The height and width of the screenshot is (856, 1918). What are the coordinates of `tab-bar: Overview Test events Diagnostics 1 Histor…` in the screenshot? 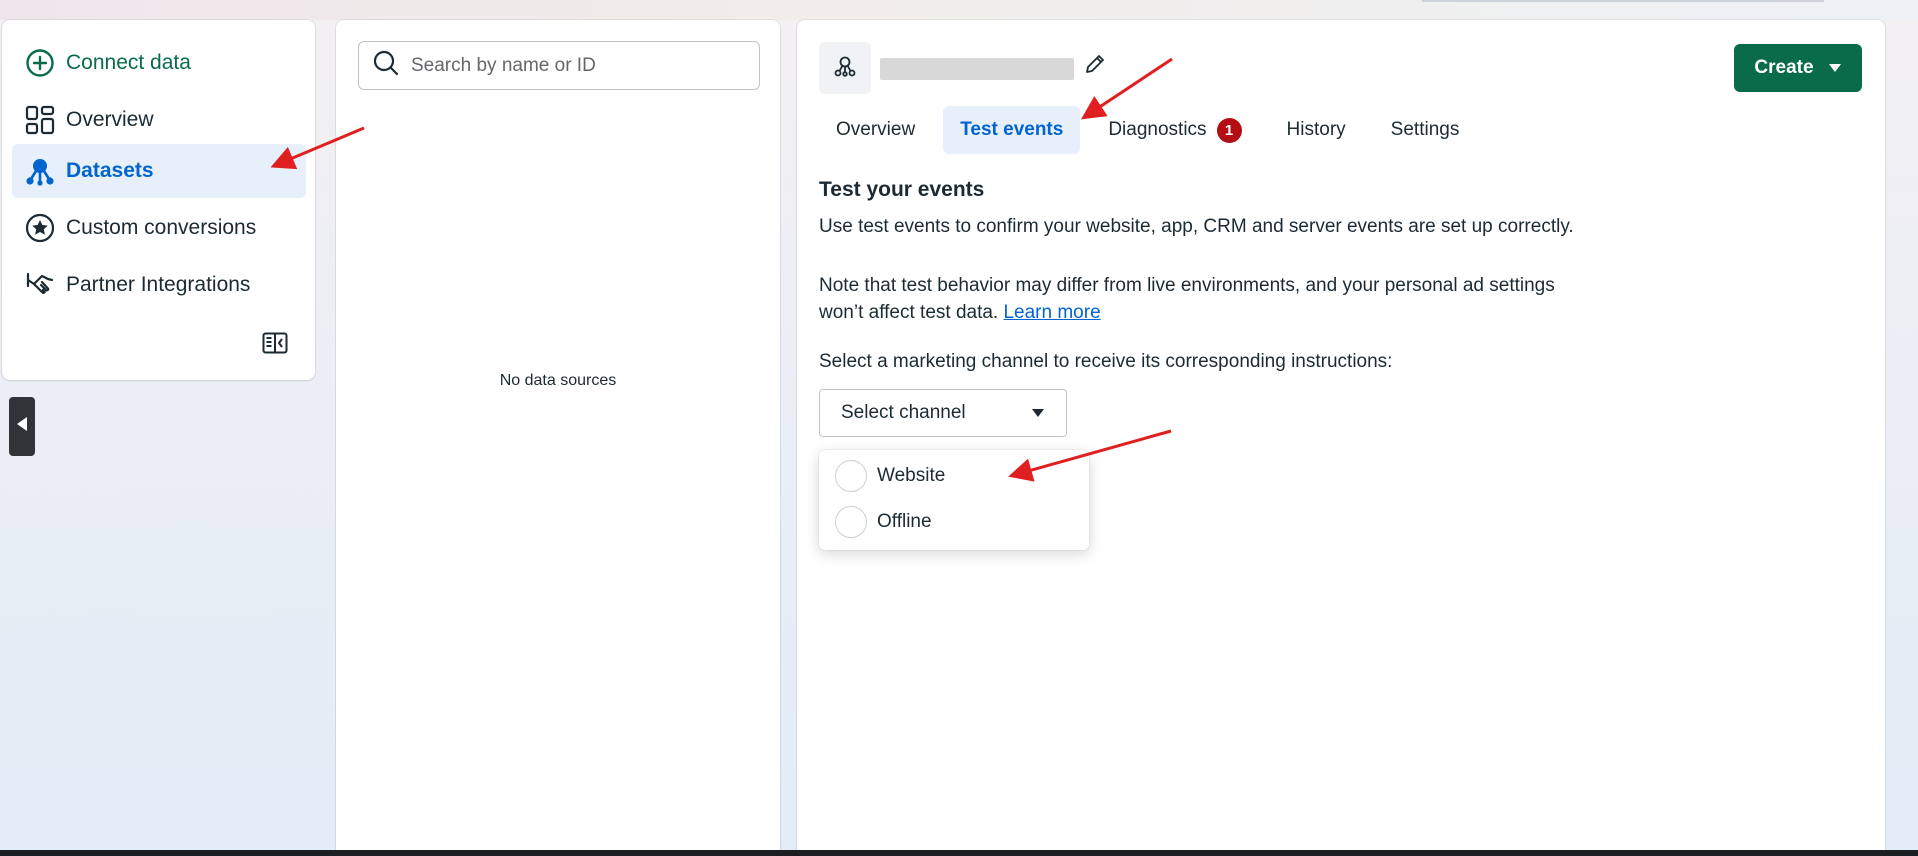 It's located at (1153, 130).